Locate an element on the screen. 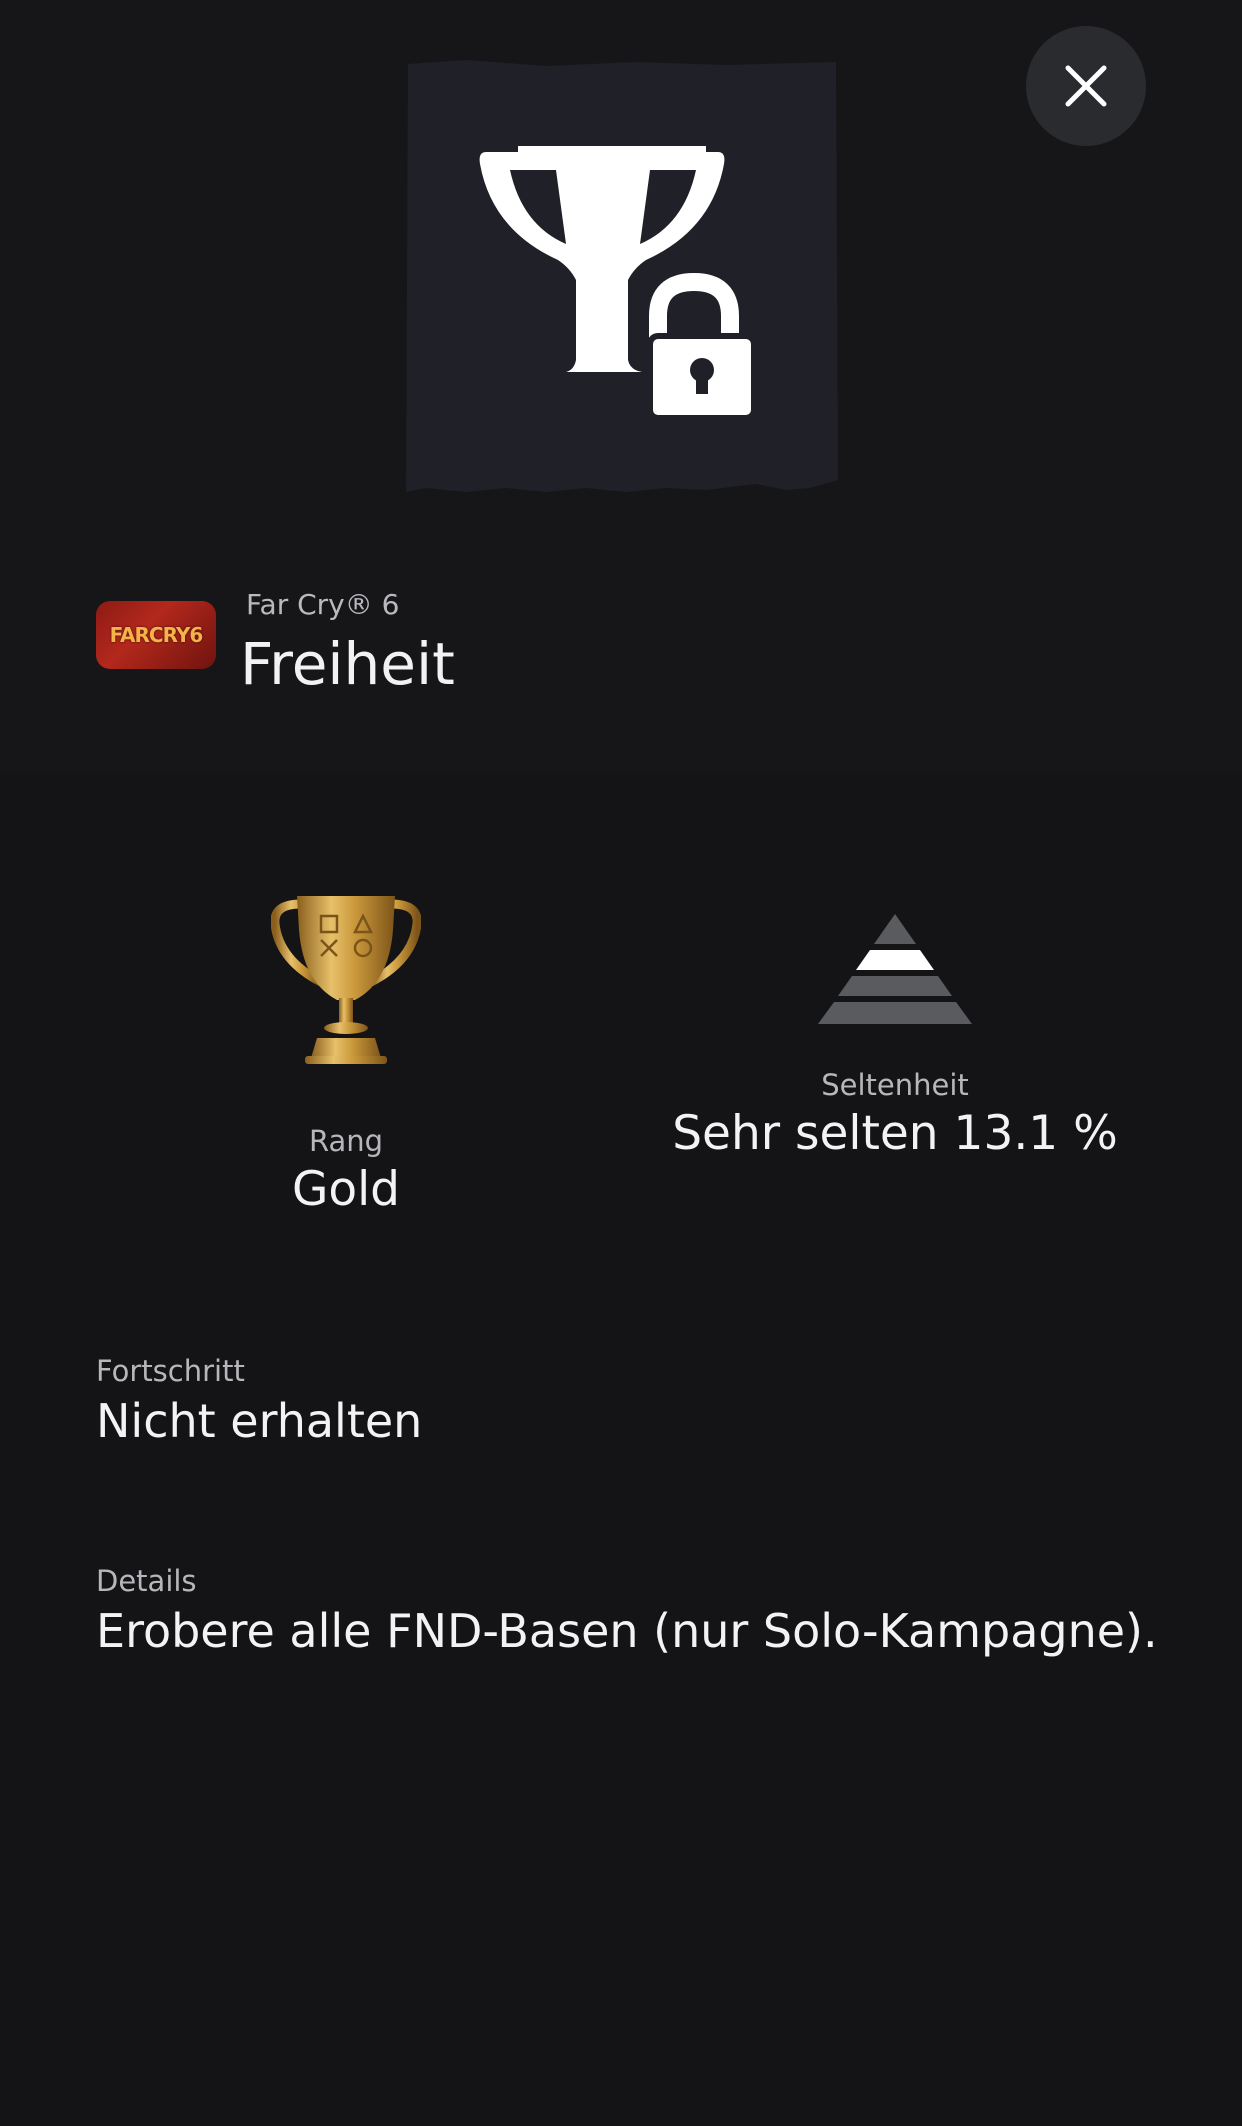 Image resolution: width=1242 pixels, height=2126 pixels. progress-section: Fortschritt Nicht erhalten is located at coordinates (259, 1401).